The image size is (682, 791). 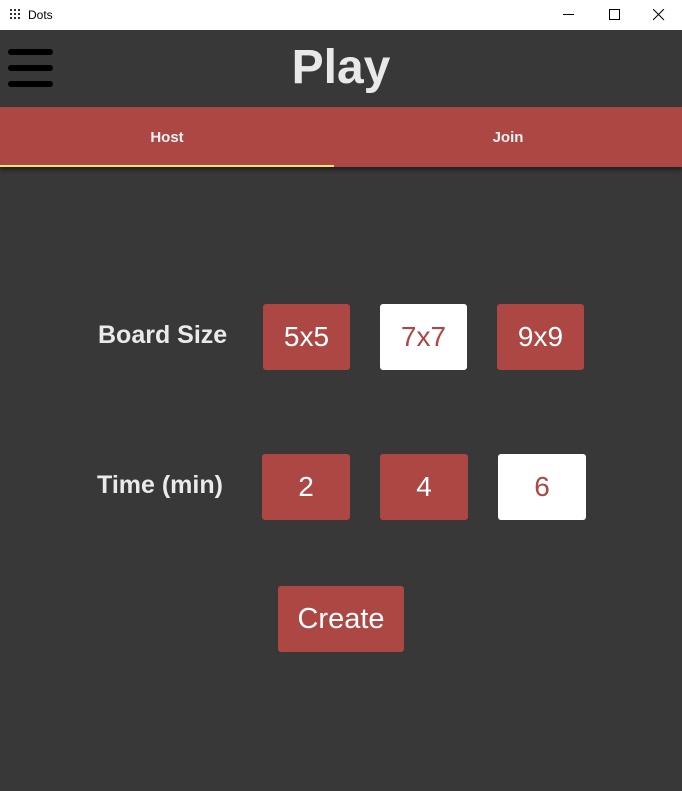 I want to click on create-button: Create, so click(x=341, y=619).